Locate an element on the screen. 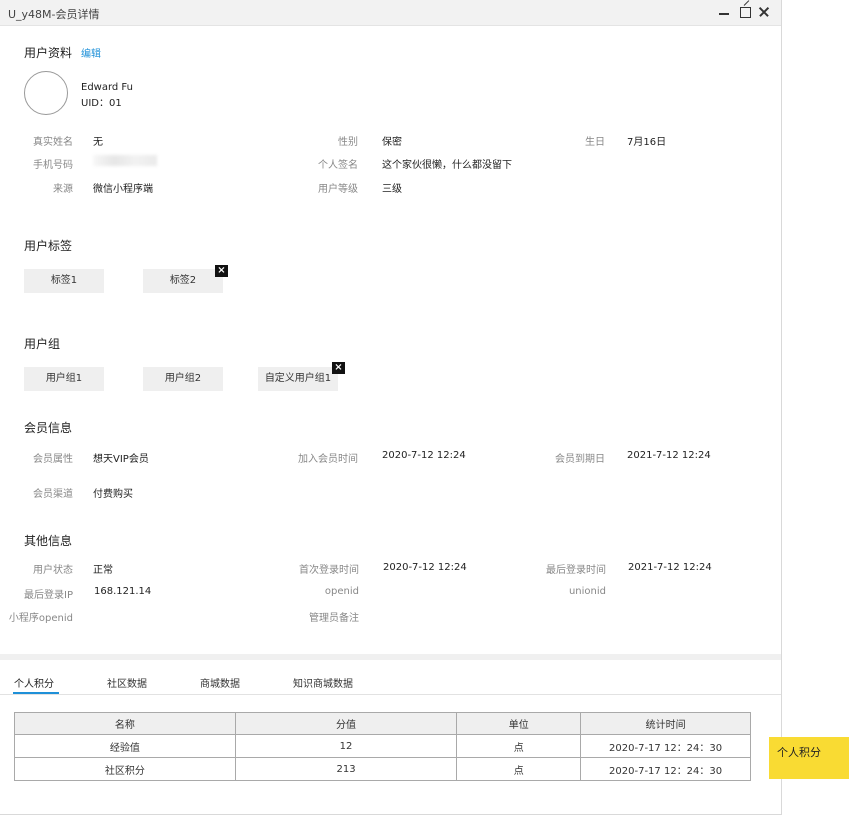  field-label-phone: 手机号码 is located at coordinates (53, 165).